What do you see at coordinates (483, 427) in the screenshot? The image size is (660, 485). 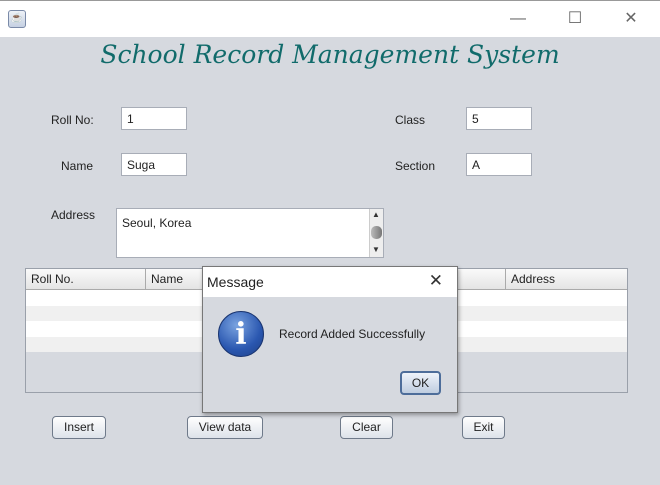 I see `exit-button: Exit` at bounding box center [483, 427].